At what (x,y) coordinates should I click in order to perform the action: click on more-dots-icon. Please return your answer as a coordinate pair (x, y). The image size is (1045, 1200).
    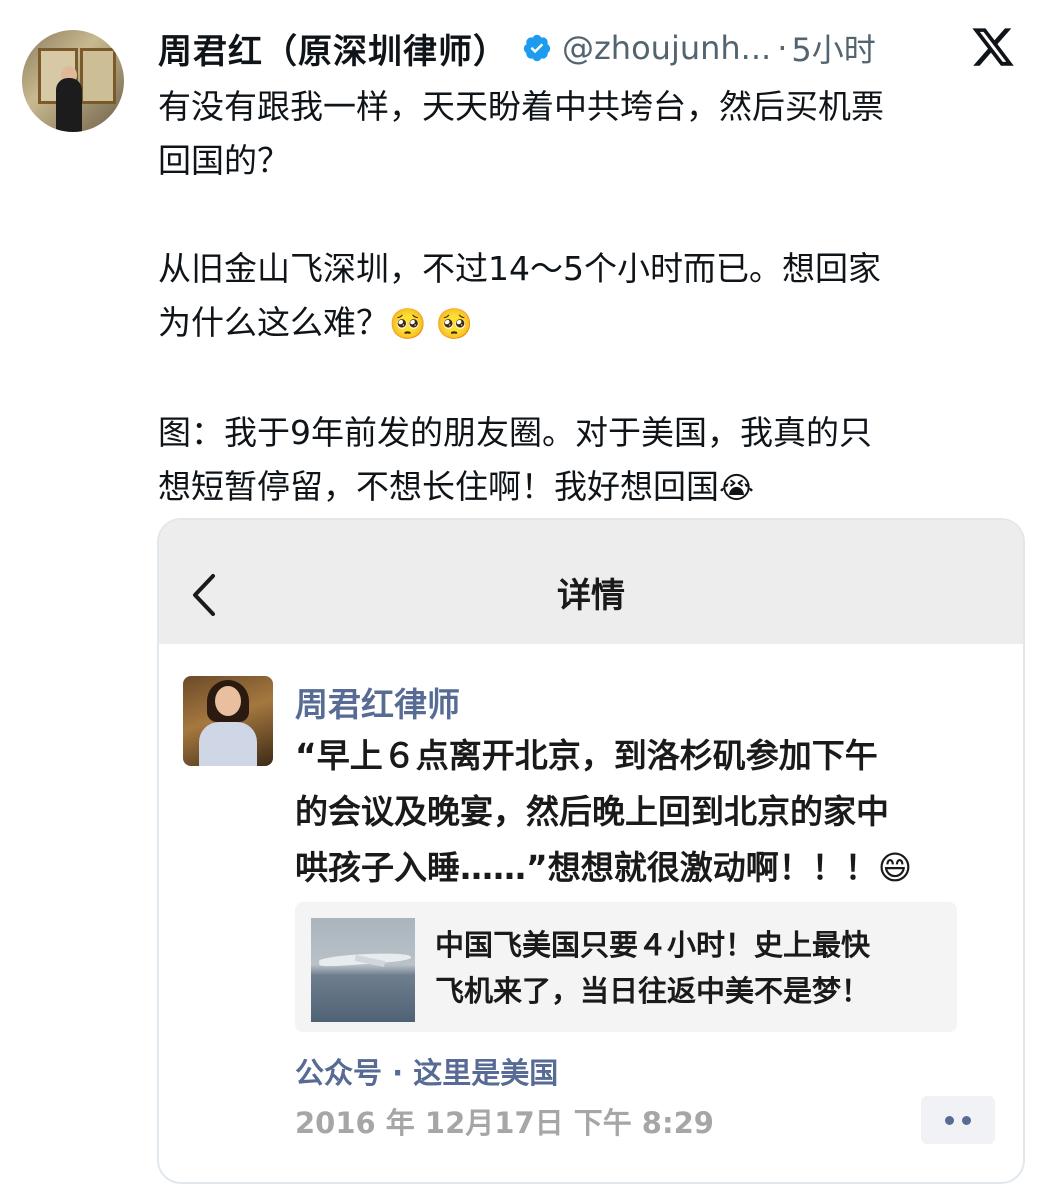
    Looking at the image, I should click on (958, 1120).